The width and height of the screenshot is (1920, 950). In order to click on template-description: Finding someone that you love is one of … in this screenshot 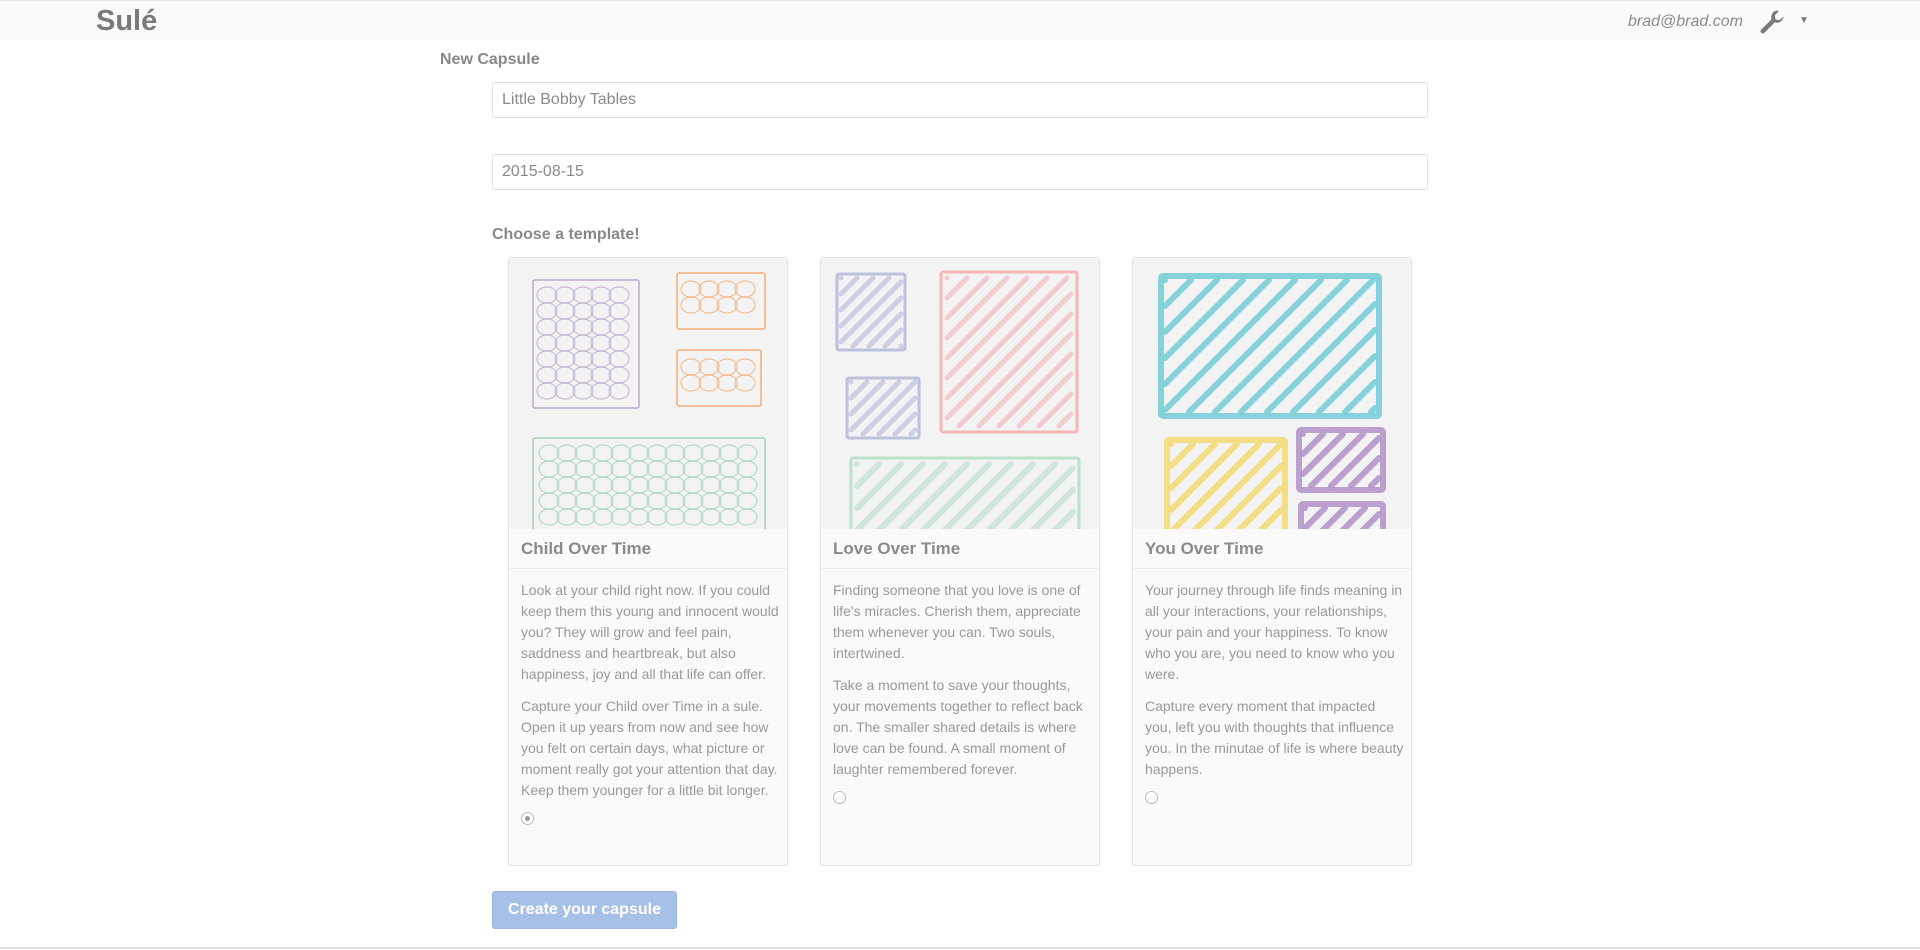, I will do `click(963, 692)`.